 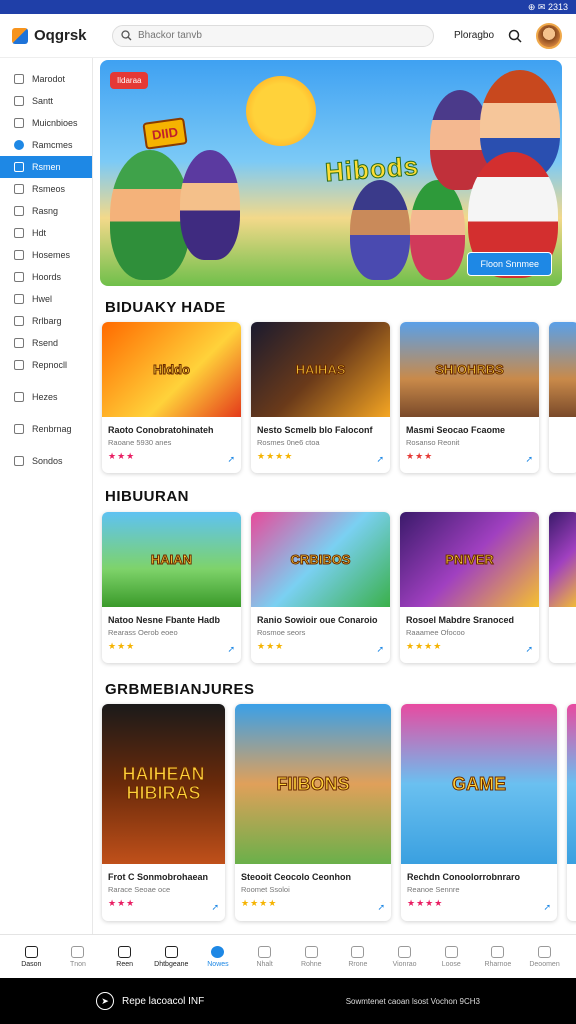 I want to click on search-input, so click(x=278, y=35).